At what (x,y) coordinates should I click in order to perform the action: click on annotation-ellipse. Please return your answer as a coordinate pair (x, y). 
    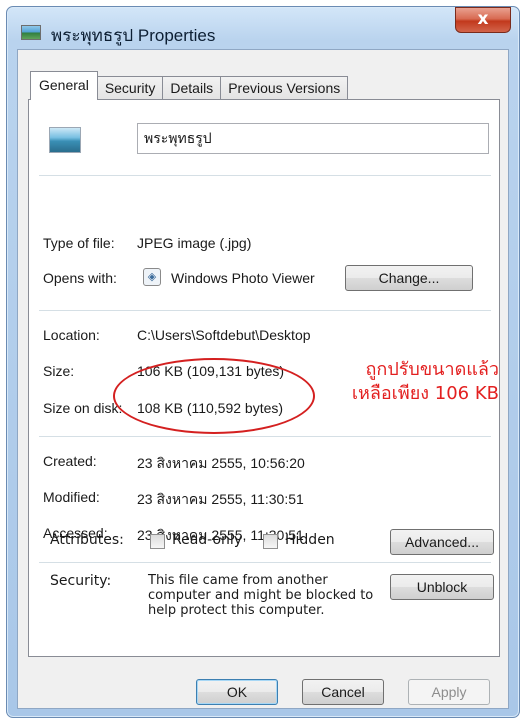
    Looking at the image, I should click on (214, 396).